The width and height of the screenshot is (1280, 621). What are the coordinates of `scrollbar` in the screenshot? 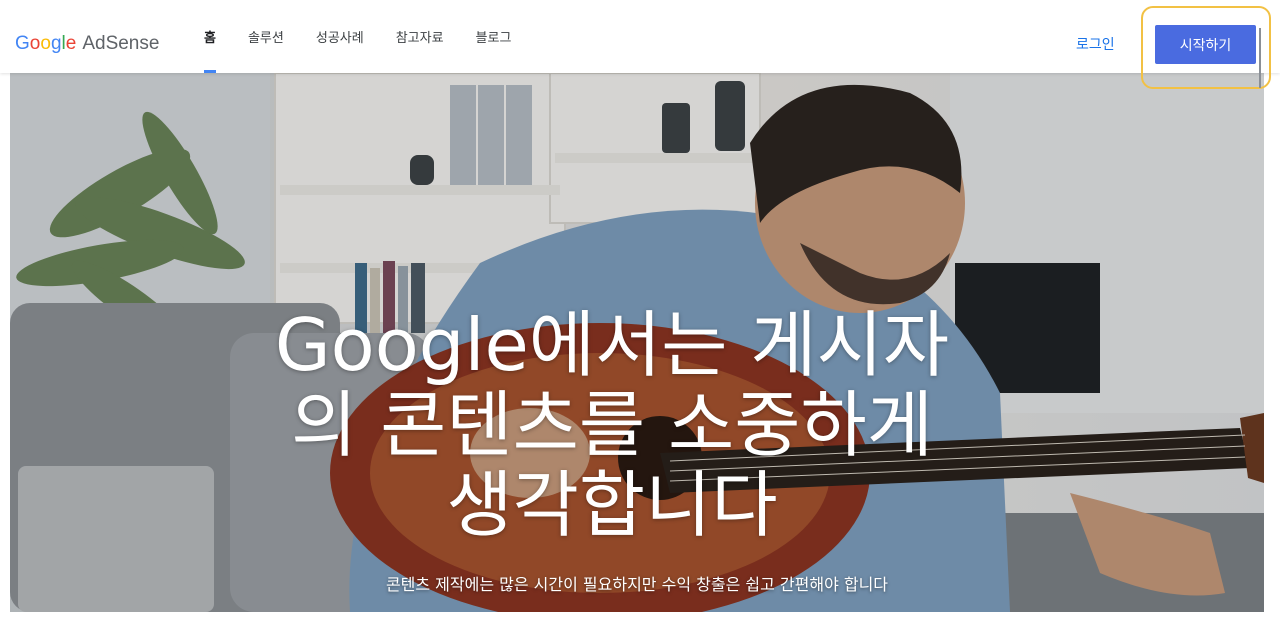 It's located at (1260, 58).